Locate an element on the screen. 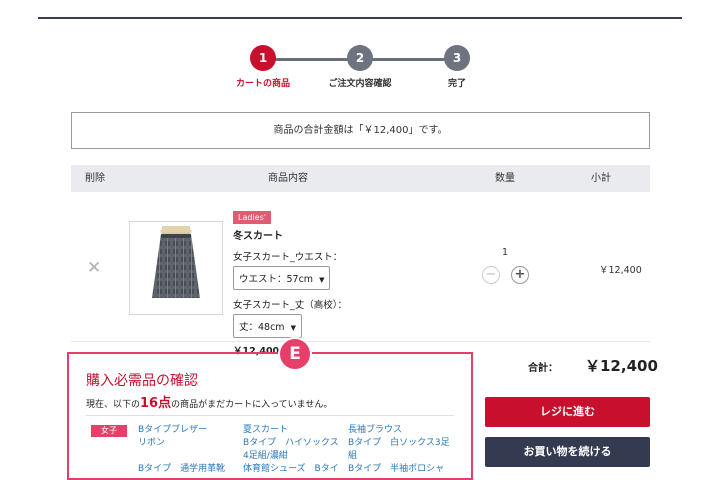  header-quantity: 数量 is located at coordinates (505, 178).